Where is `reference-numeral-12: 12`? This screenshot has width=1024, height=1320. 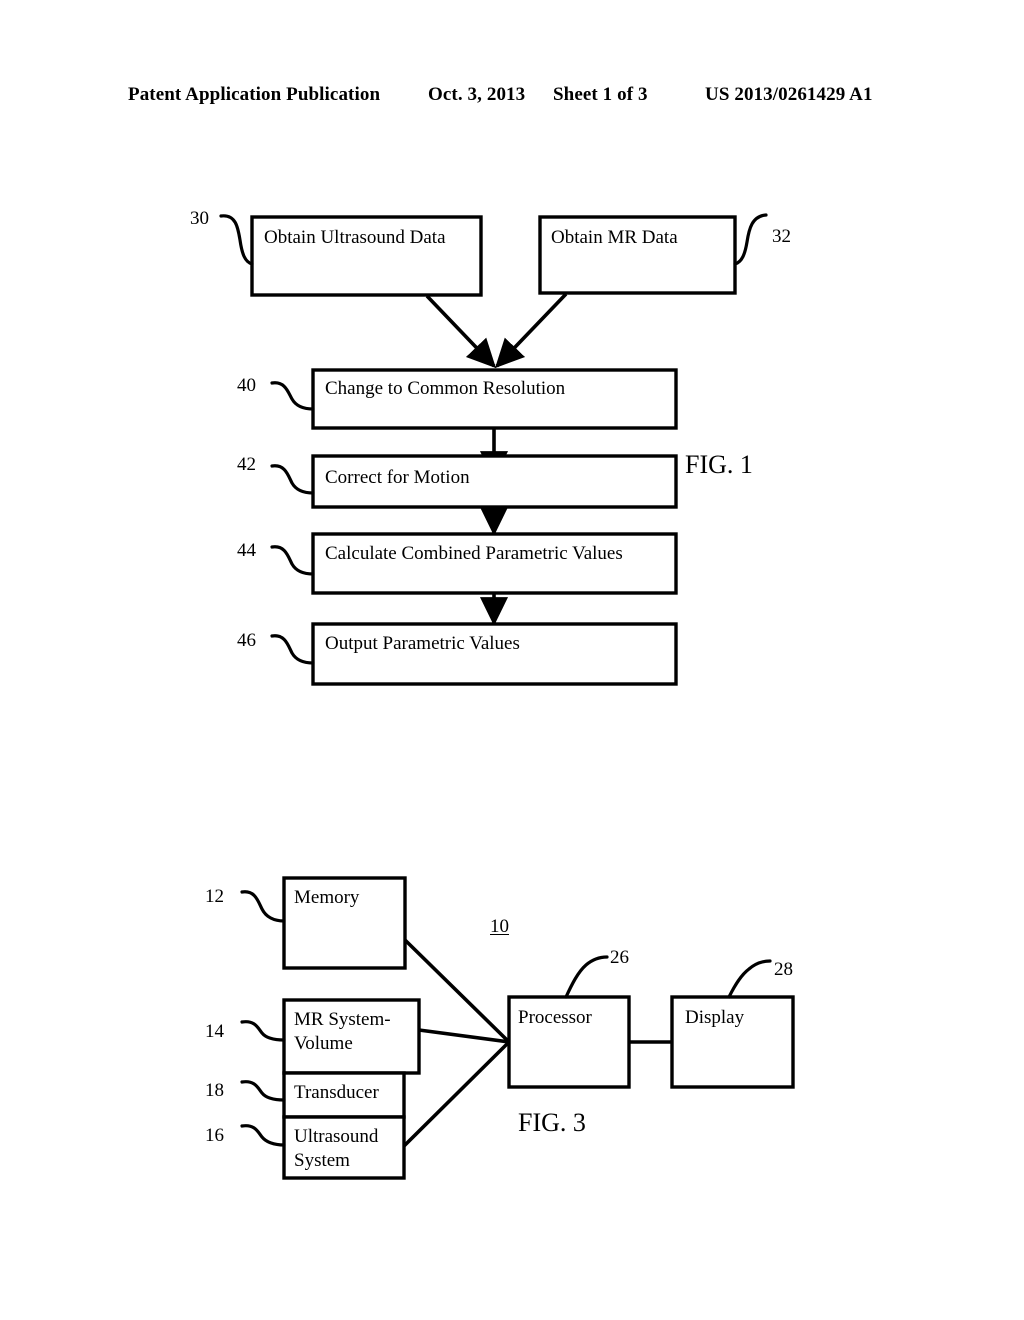 reference-numeral-12: 12 is located at coordinates (214, 896).